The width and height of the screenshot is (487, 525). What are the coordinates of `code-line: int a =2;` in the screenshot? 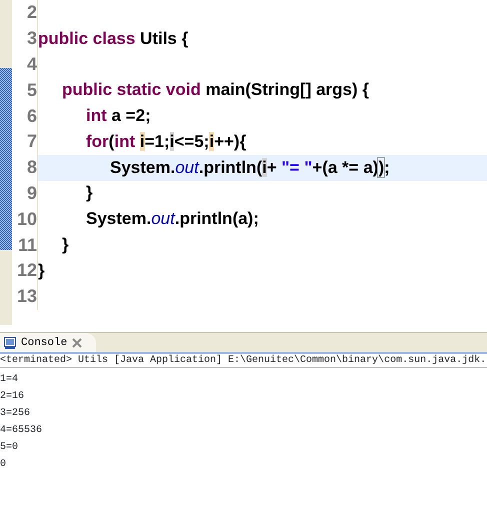 It's located at (118, 116).